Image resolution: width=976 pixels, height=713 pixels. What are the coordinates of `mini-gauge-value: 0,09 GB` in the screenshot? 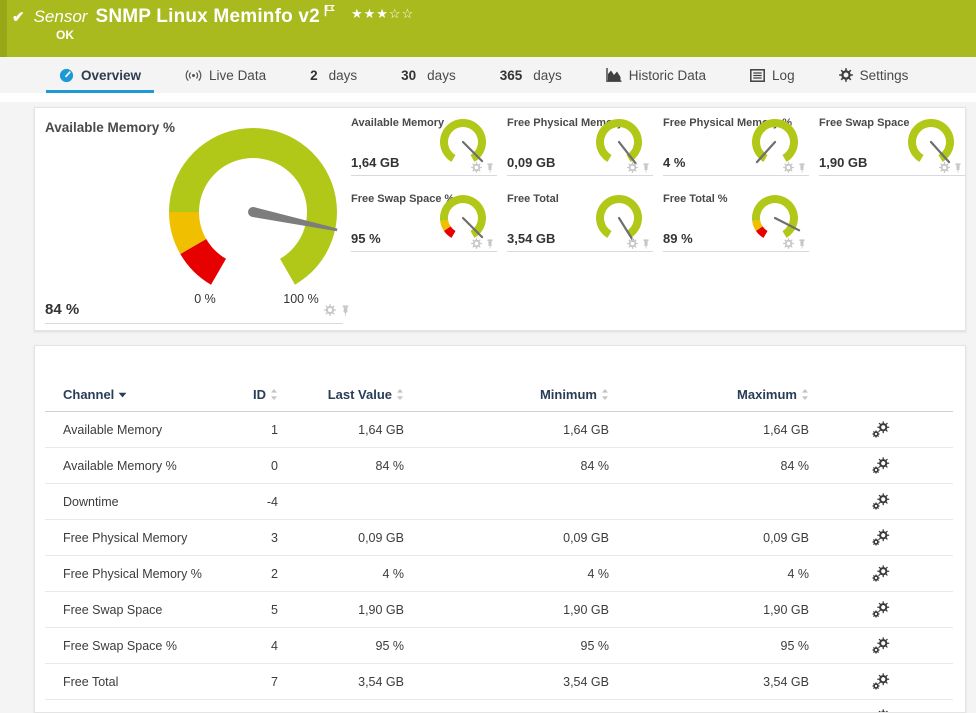 It's located at (531, 162).